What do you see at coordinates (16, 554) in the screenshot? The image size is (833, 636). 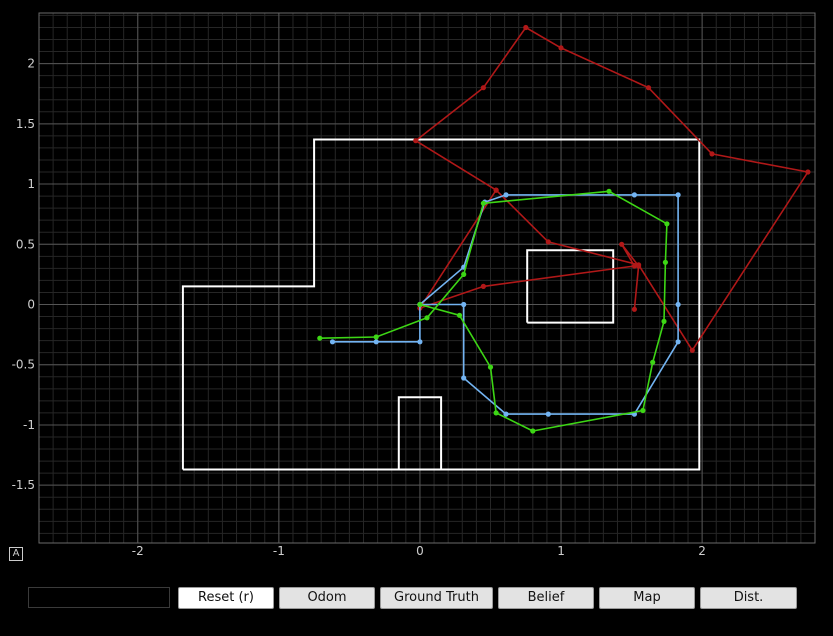 I see `autoscale-button: A` at bounding box center [16, 554].